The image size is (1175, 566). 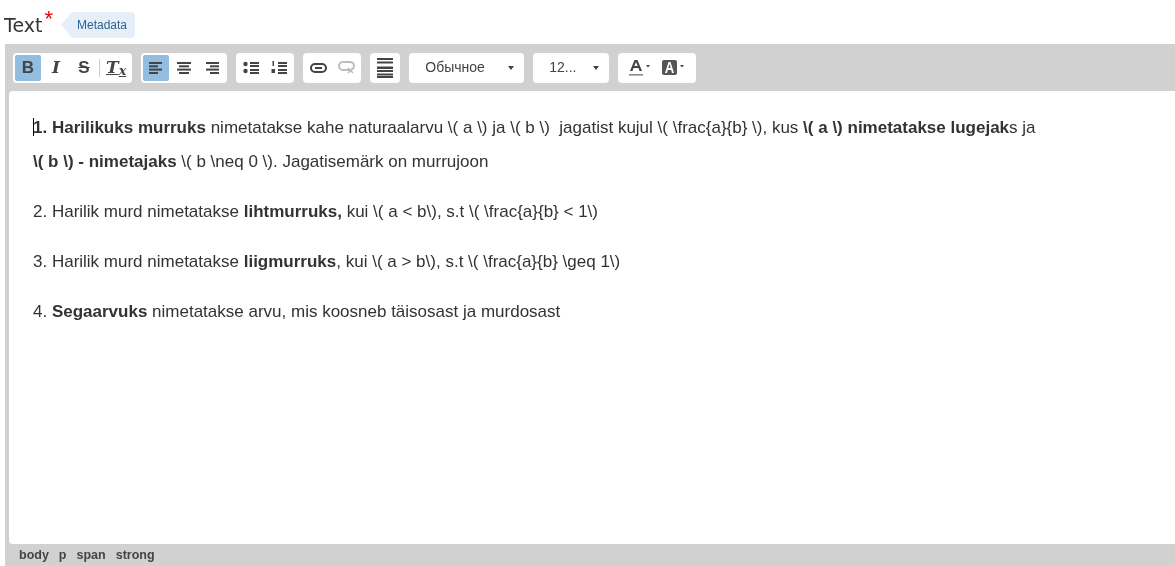 What do you see at coordinates (98, 25) in the screenshot?
I see `metadata-tag: Metadata` at bounding box center [98, 25].